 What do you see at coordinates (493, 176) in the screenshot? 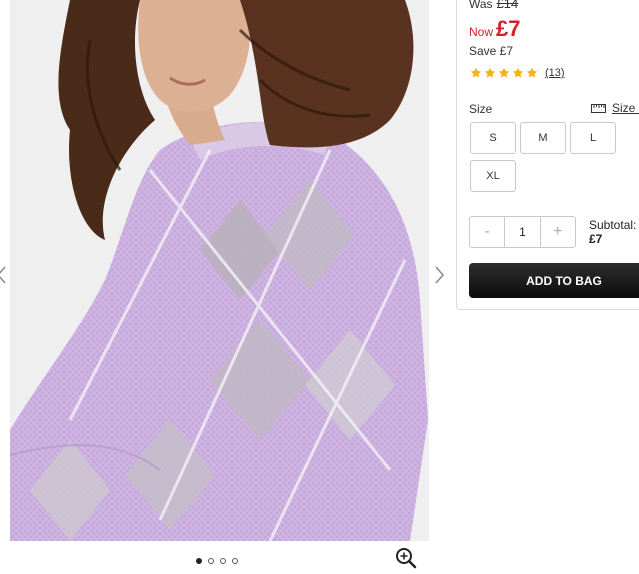
I see `size-option-xl: XL` at bounding box center [493, 176].